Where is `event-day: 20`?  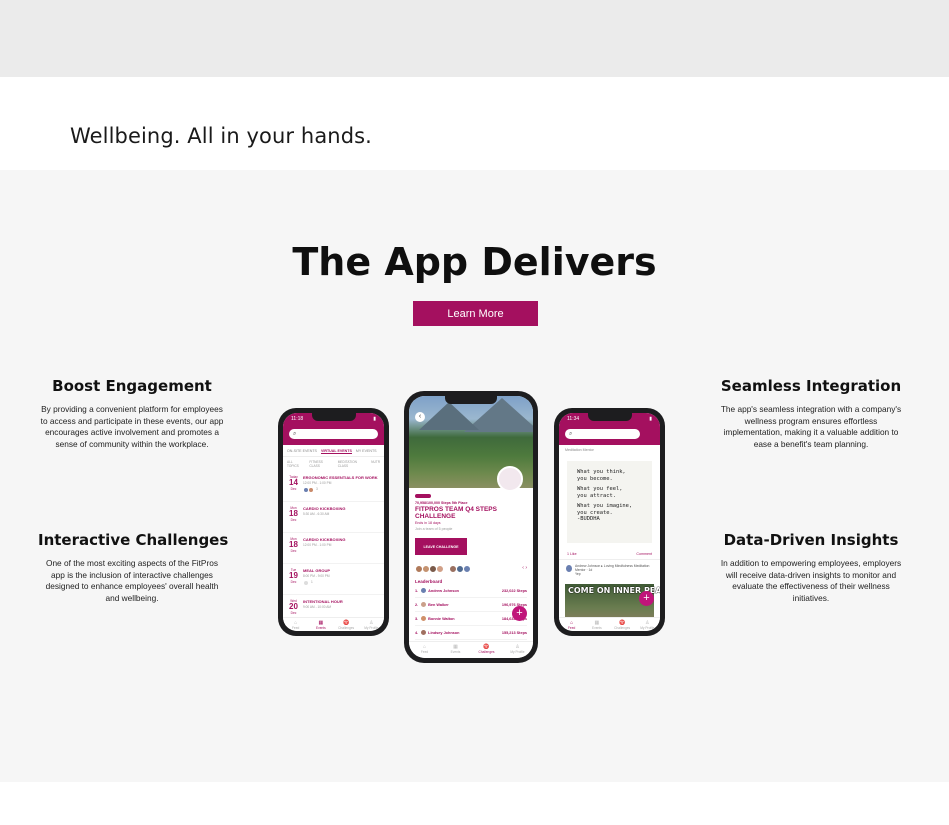 event-day: 20 is located at coordinates (293, 606).